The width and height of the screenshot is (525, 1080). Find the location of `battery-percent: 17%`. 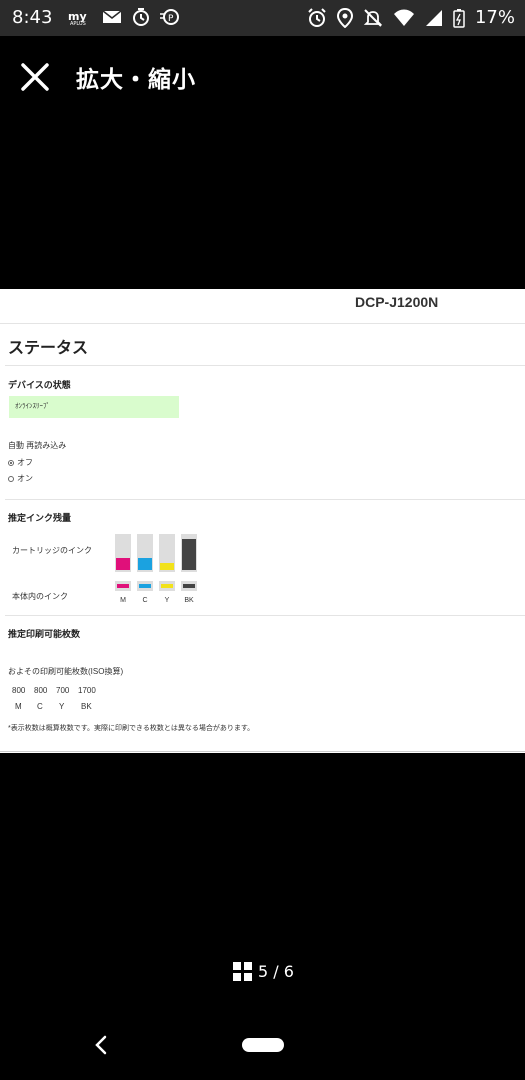

battery-percent: 17% is located at coordinates (494, 17).